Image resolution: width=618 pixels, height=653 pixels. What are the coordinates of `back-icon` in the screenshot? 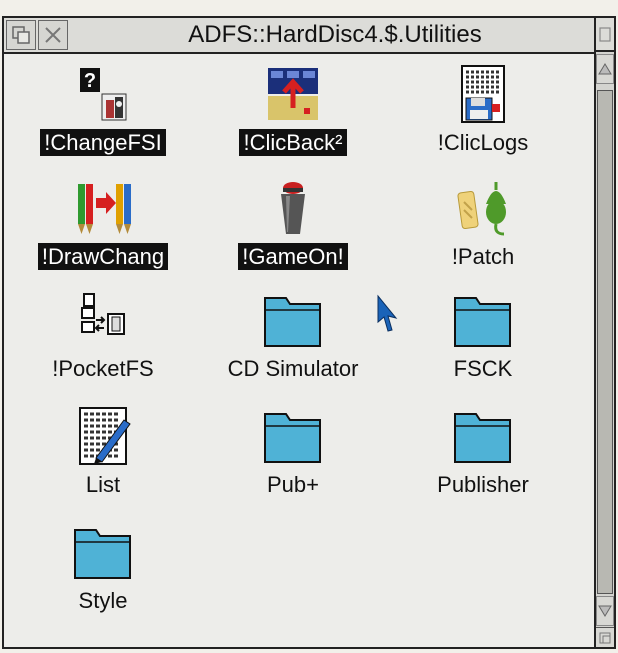 It's located at (21, 35).